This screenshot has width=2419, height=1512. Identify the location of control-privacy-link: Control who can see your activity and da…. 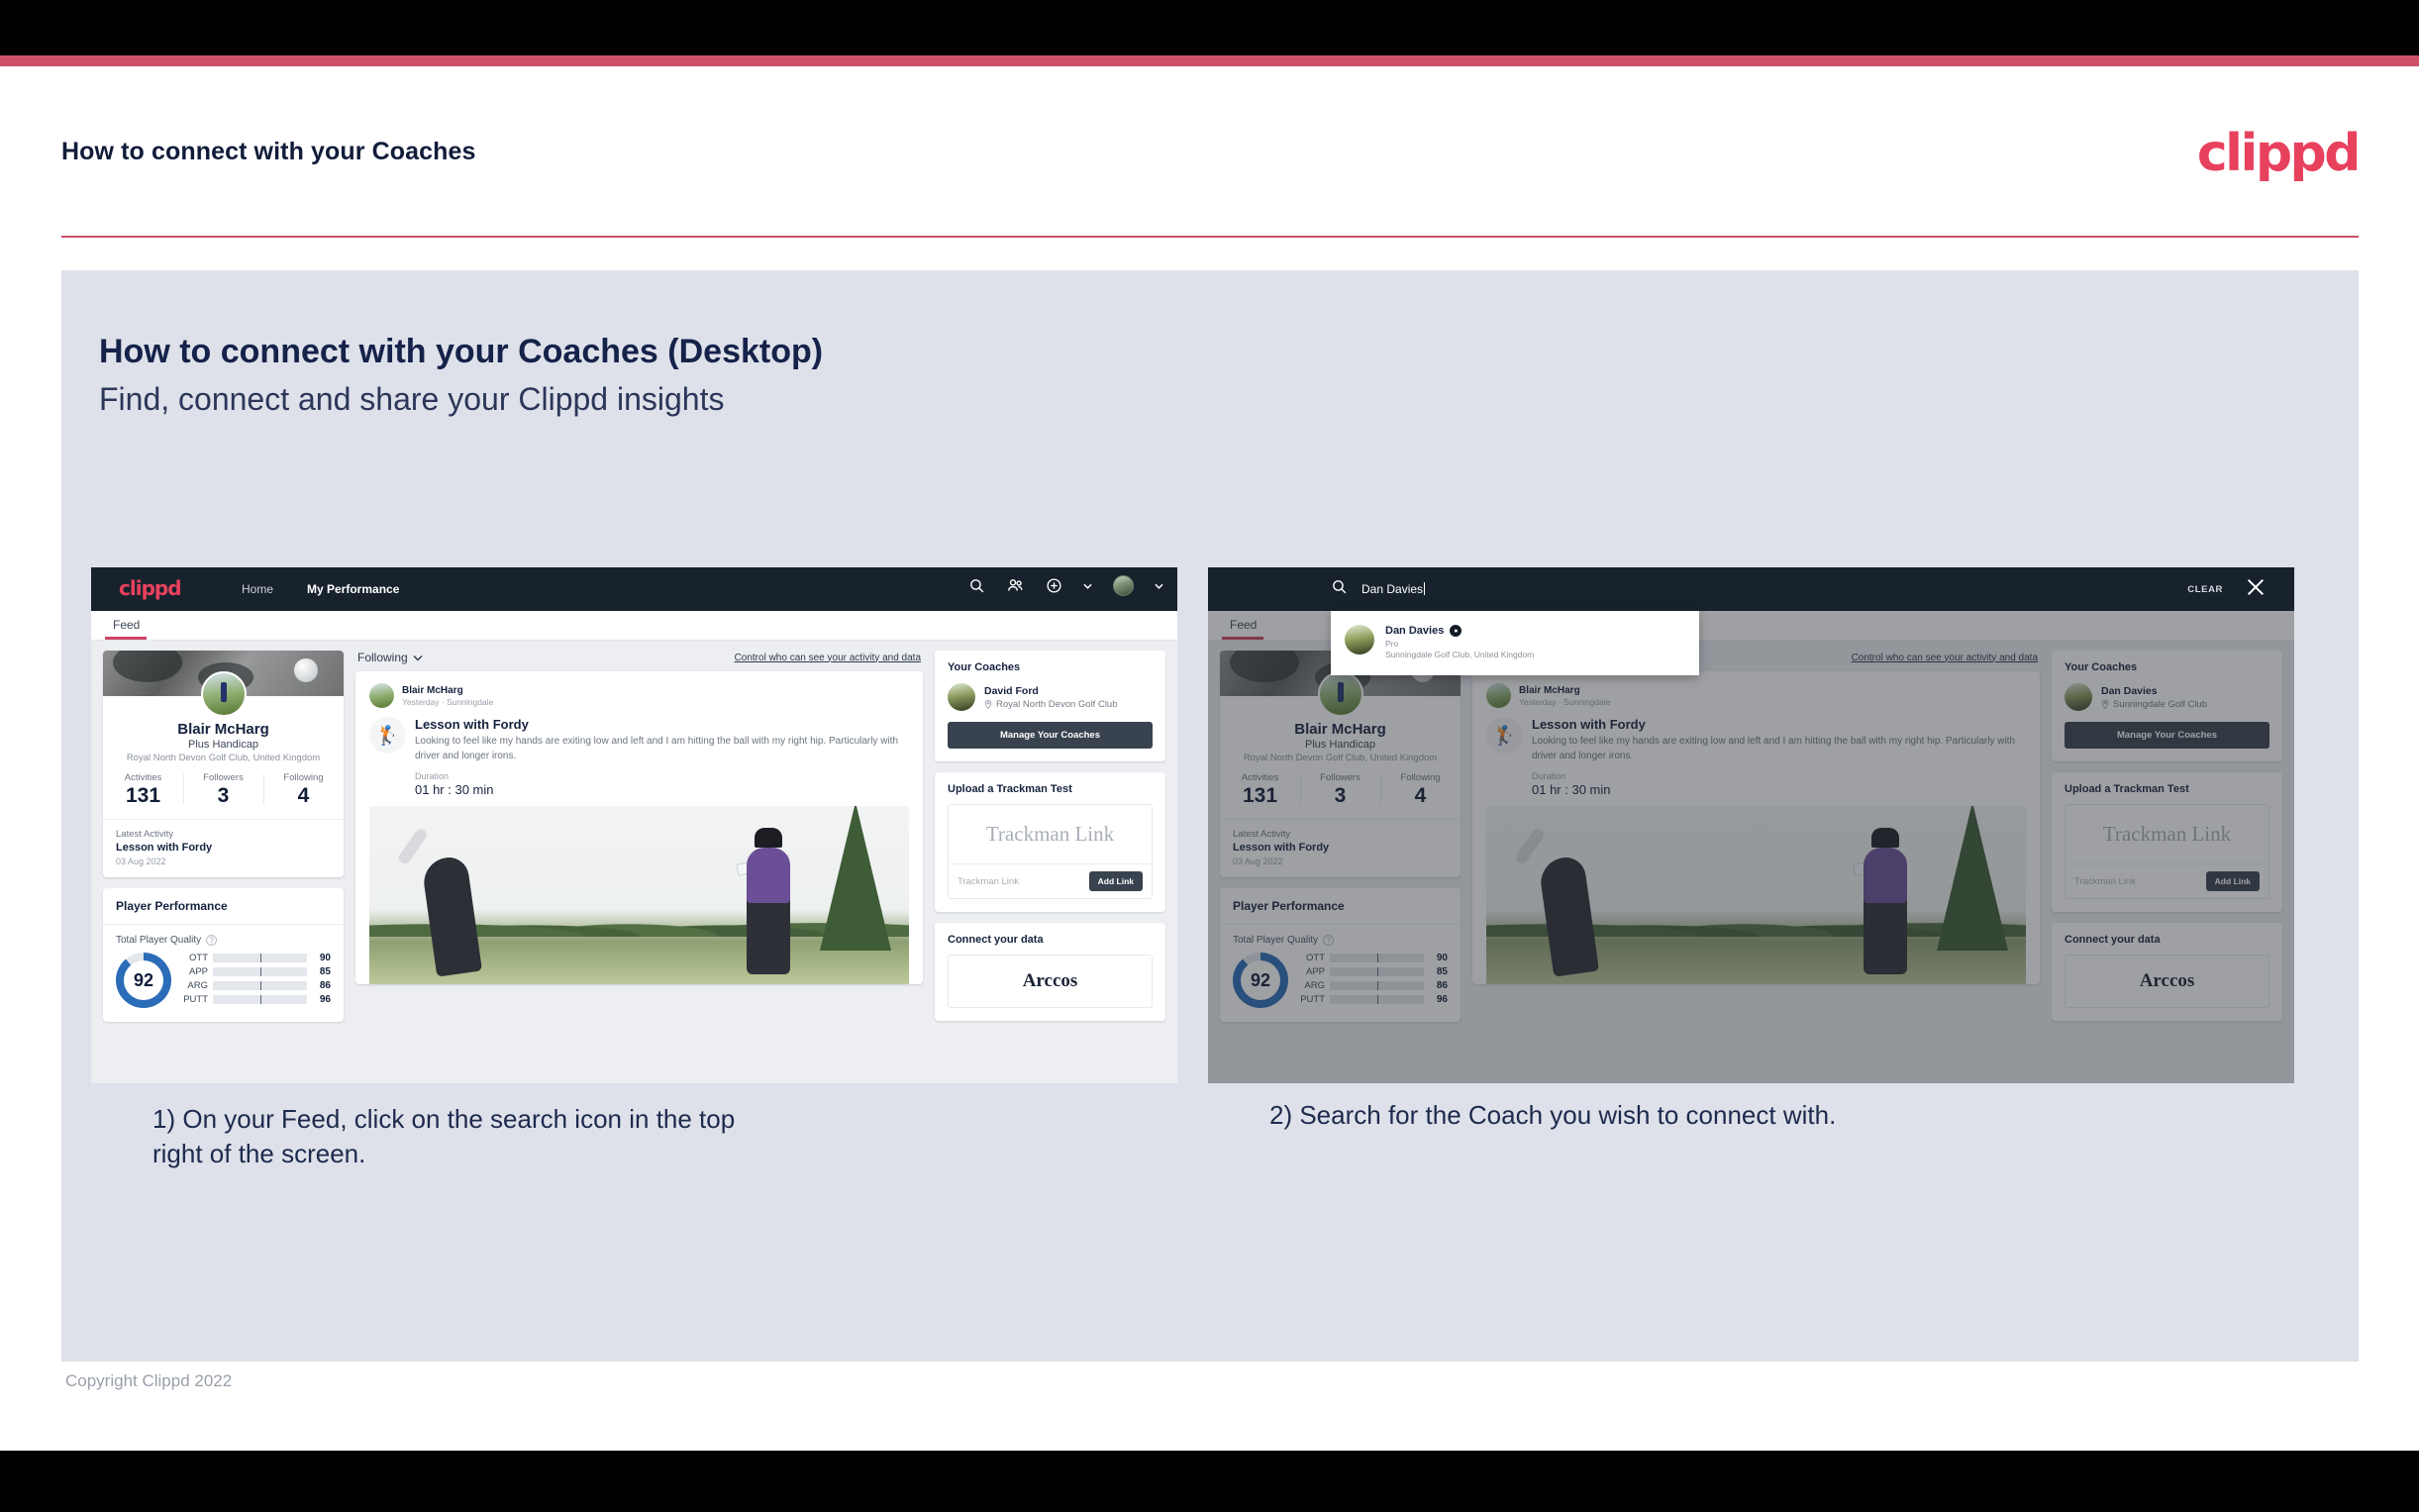
(828, 658).